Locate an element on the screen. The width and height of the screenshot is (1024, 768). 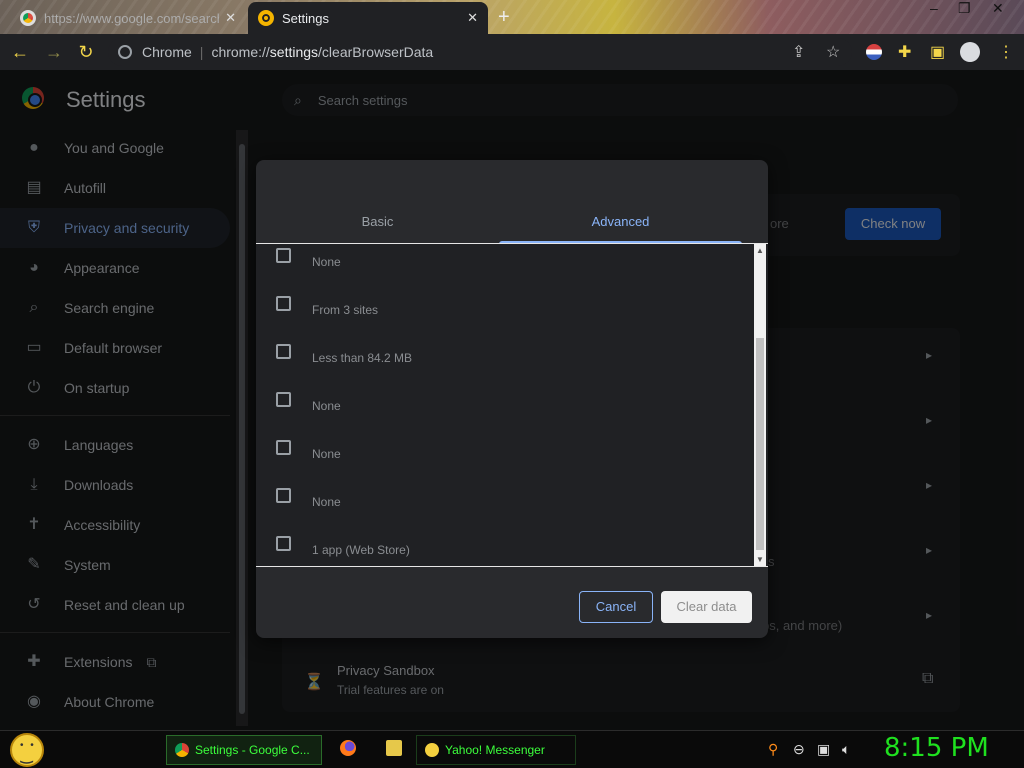
task-label: Yahoo! Messenger is located at coordinates (495, 750).